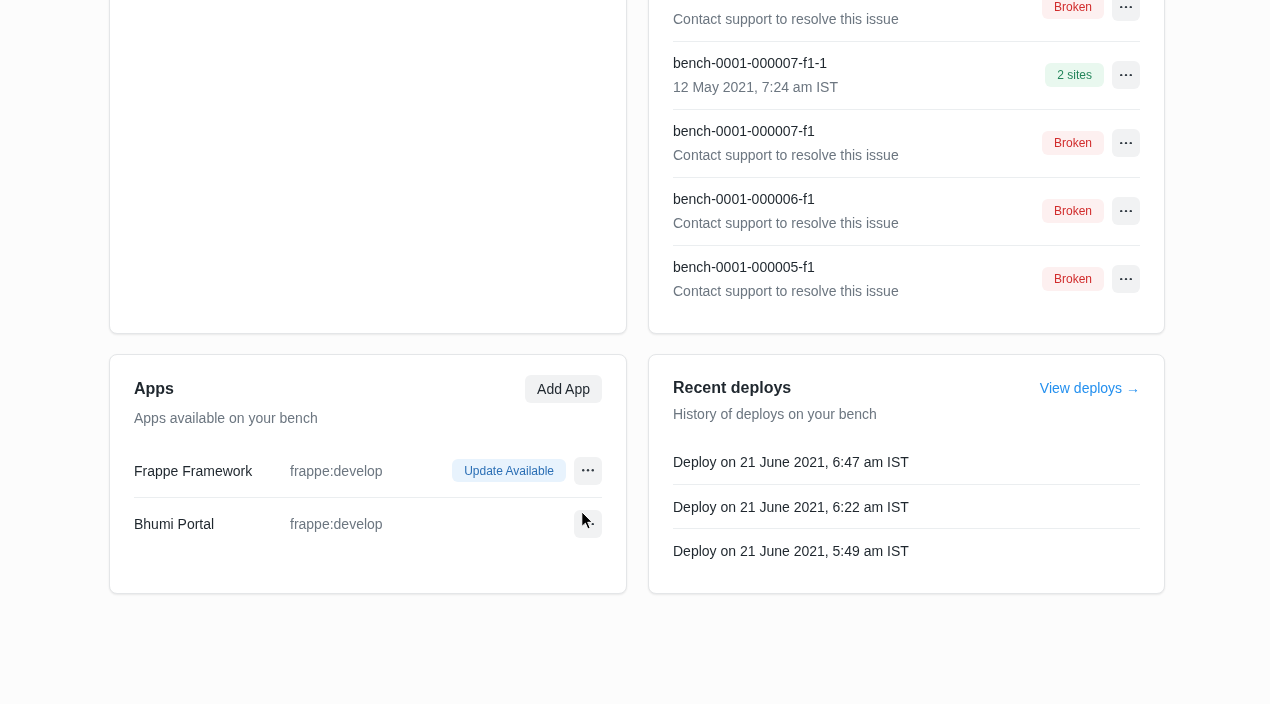 The height and width of the screenshot is (704, 1270). Describe the element at coordinates (563, 389) in the screenshot. I see `add-app-button: Add App` at that location.